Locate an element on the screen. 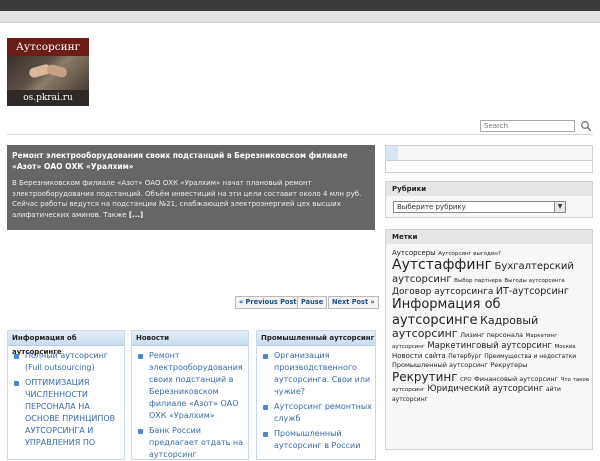  tag-link: Договор аутсорсинга is located at coordinates (442, 292).